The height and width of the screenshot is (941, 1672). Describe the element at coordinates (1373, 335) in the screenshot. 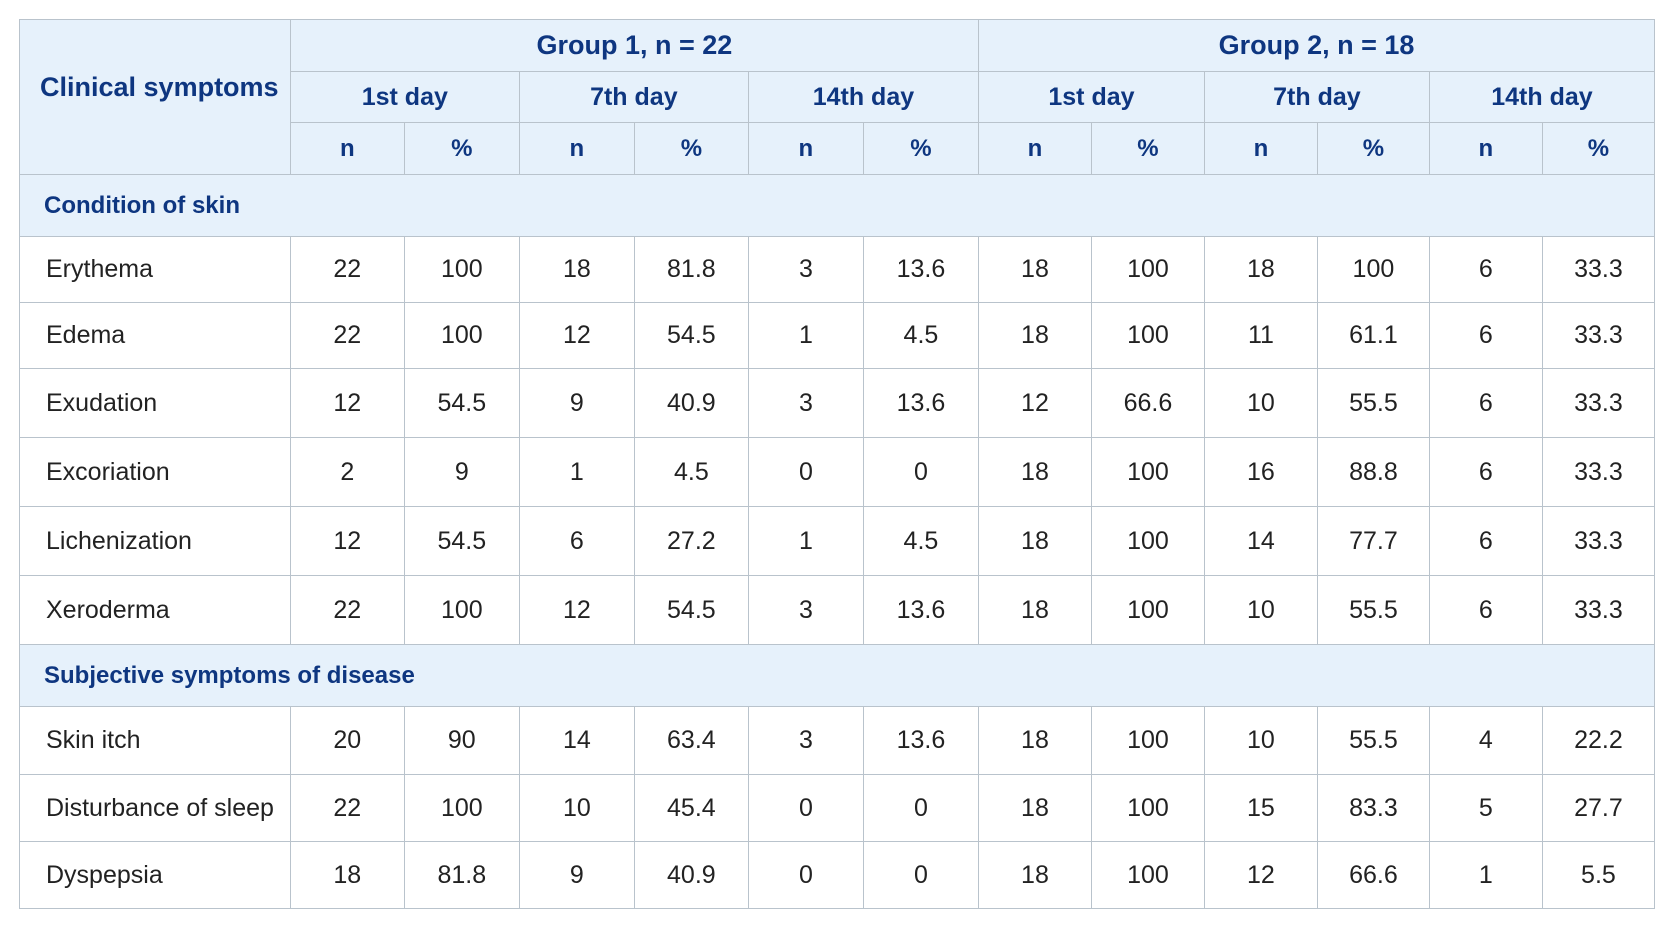

I see `cell-percent: 61.1` at that location.